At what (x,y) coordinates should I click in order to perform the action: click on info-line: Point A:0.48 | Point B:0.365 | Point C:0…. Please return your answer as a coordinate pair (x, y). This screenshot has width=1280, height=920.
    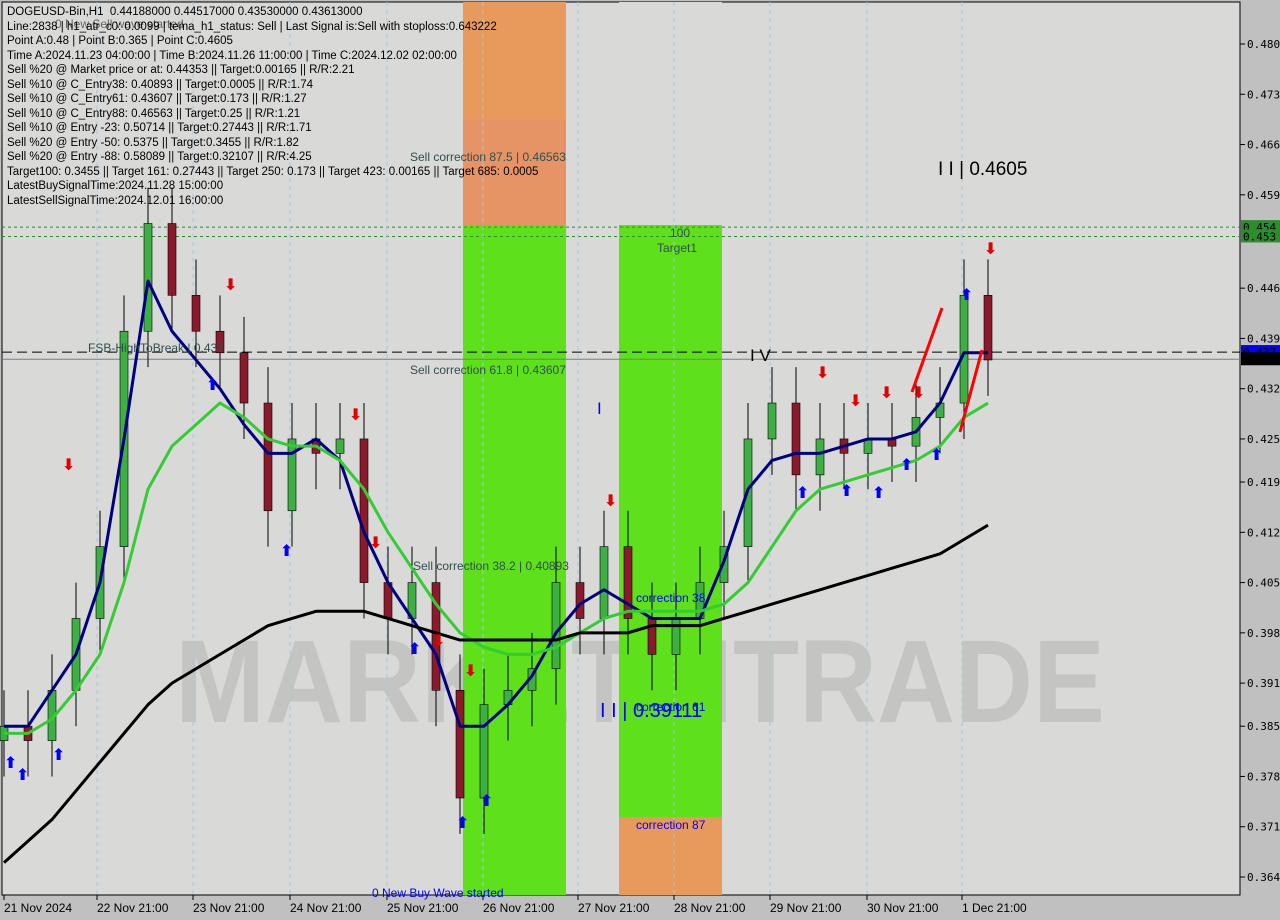
    Looking at the image, I should click on (120, 41).